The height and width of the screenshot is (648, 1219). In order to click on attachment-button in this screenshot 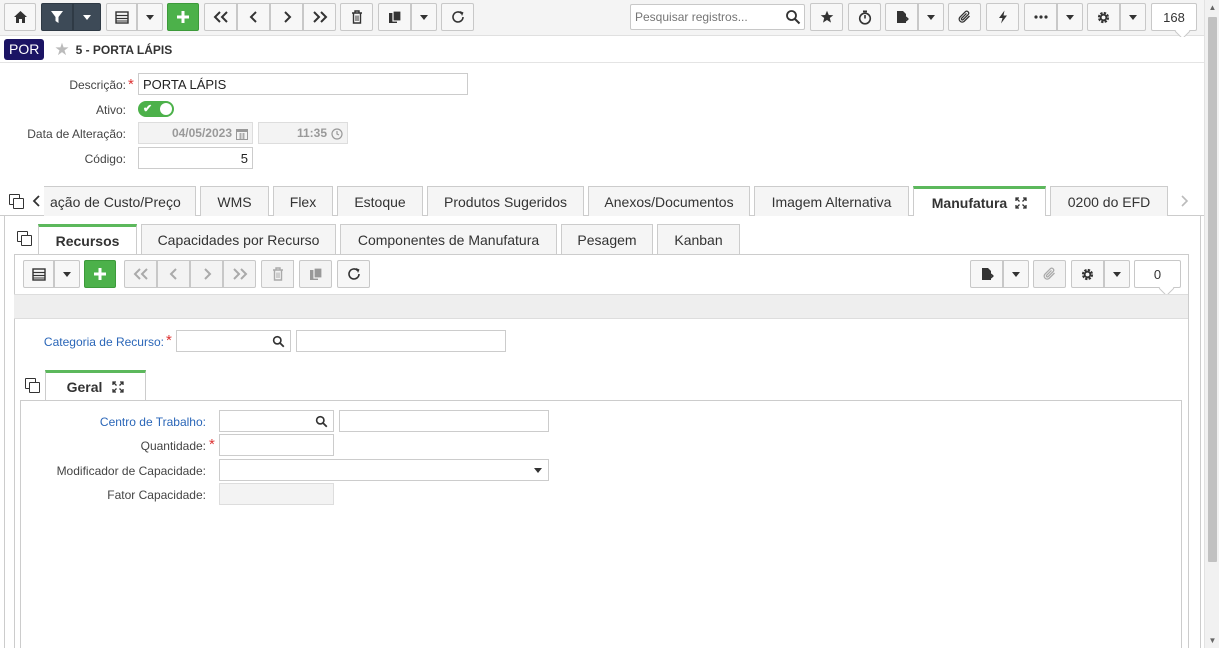, I will do `click(964, 17)`.